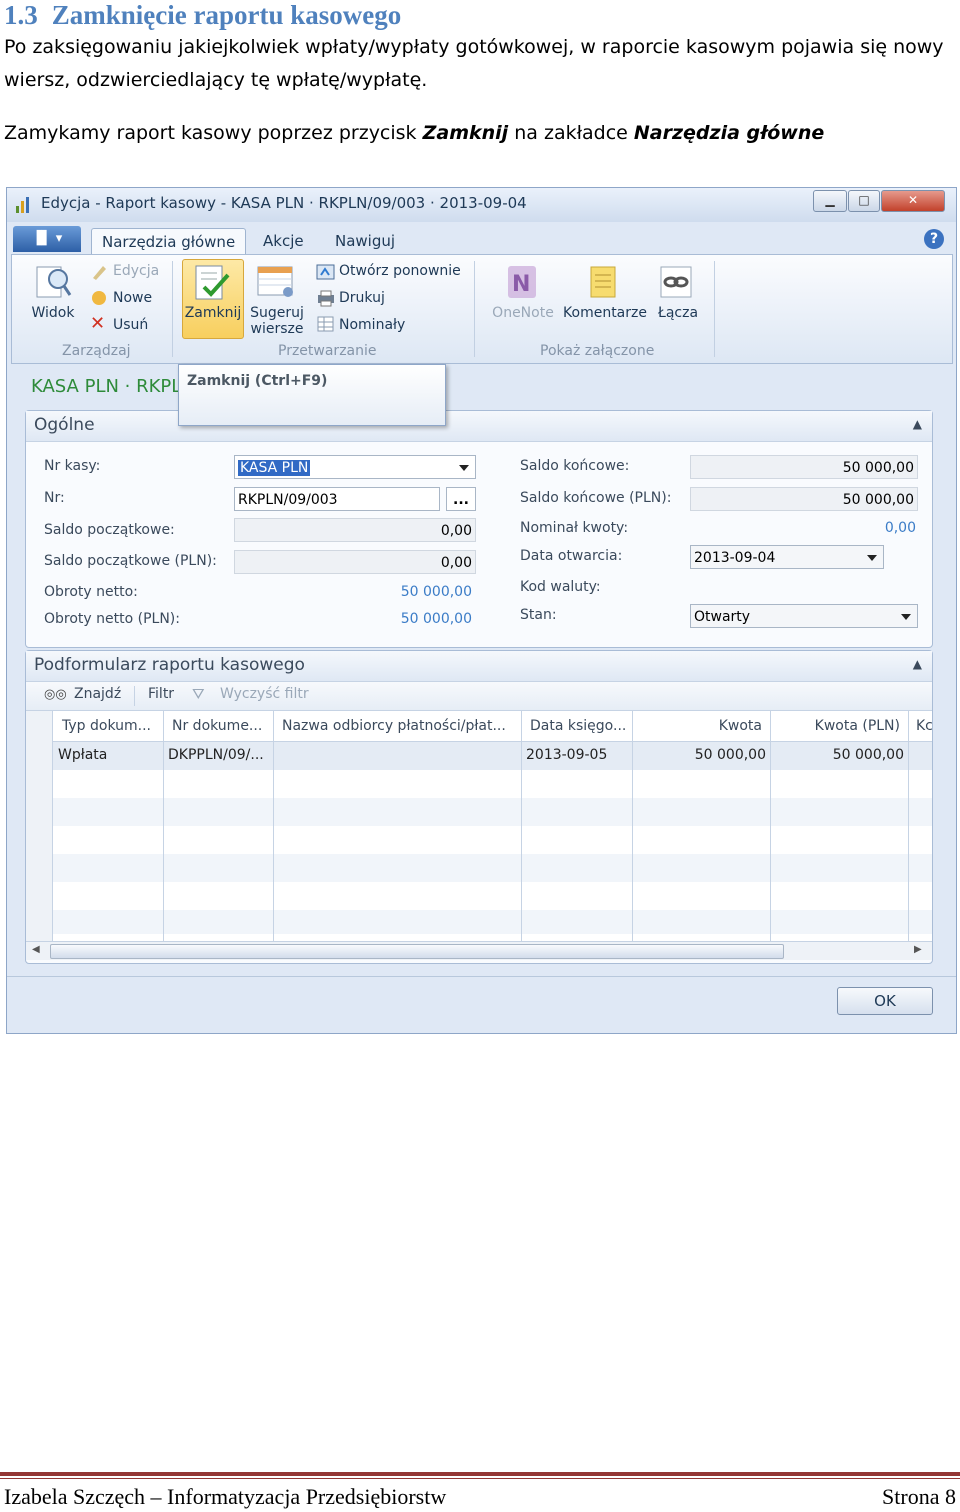  Describe the element at coordinates (567, 755) in the screenshot. I see `row-data: 2013-09-05` at that location.